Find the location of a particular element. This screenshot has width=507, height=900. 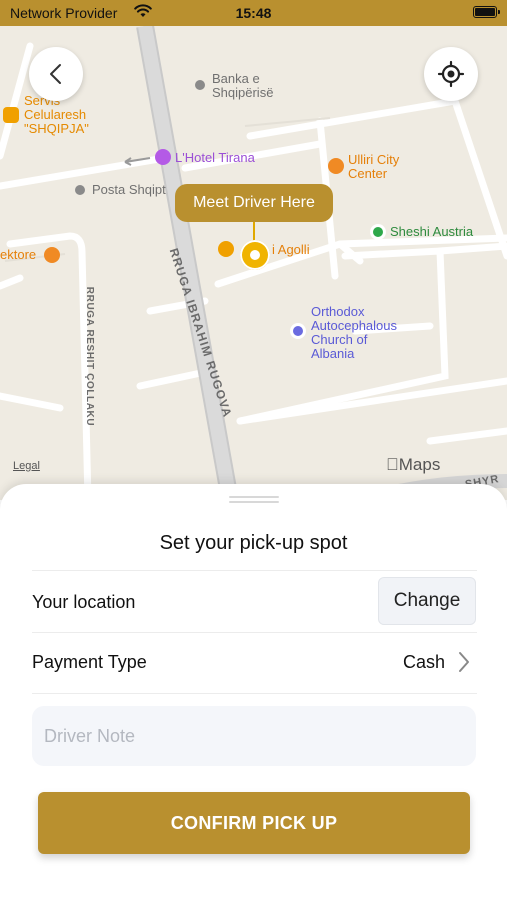

poi-agolli: i Agolli is located at coordinates (291, 250).